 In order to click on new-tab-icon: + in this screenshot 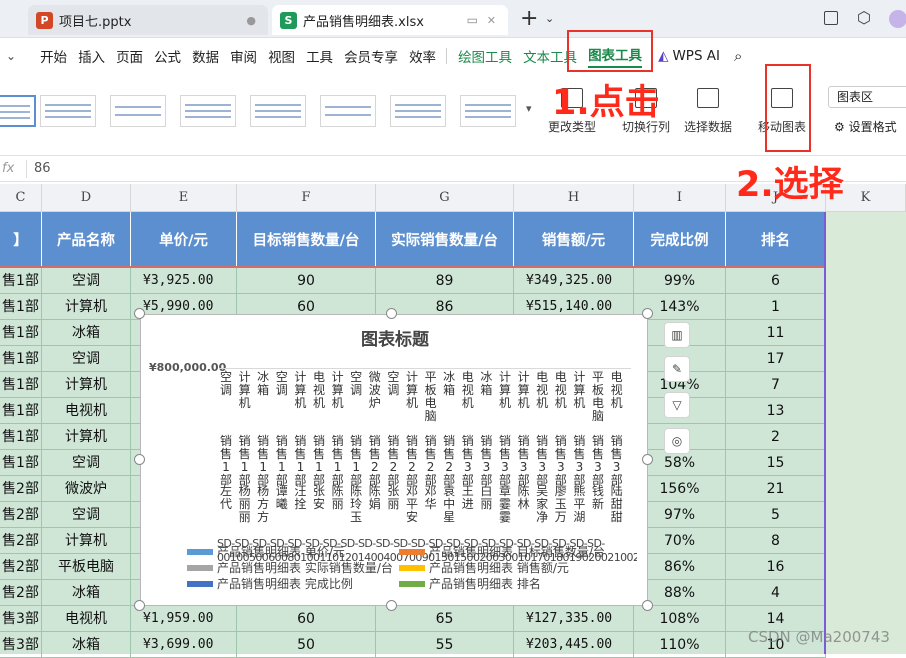, I will do `click(529, 18)`.